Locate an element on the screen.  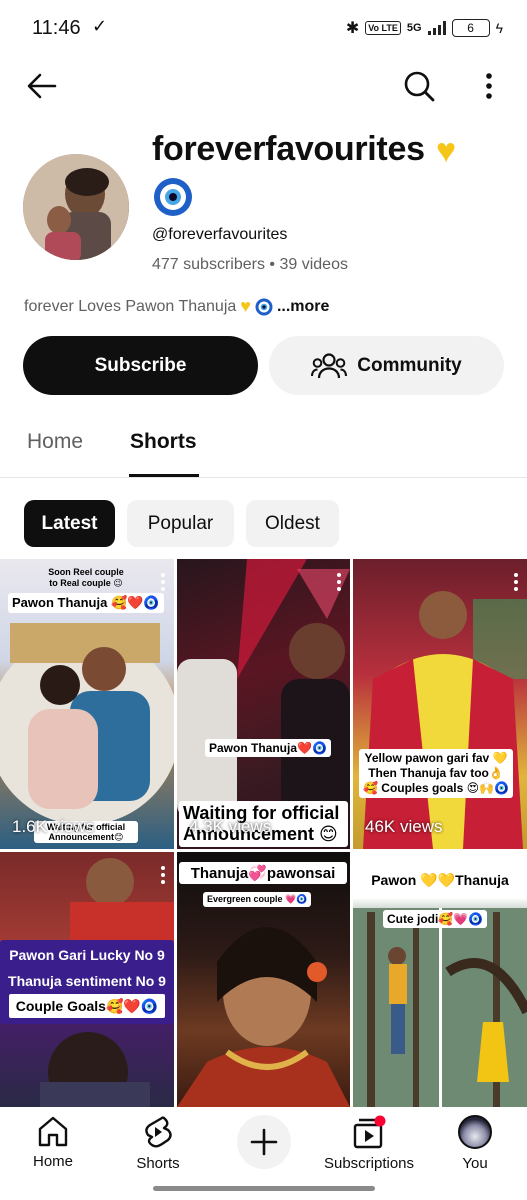
short-caption-small: Evergreen couple 💗🧿 is located at coordinates (257, 899).